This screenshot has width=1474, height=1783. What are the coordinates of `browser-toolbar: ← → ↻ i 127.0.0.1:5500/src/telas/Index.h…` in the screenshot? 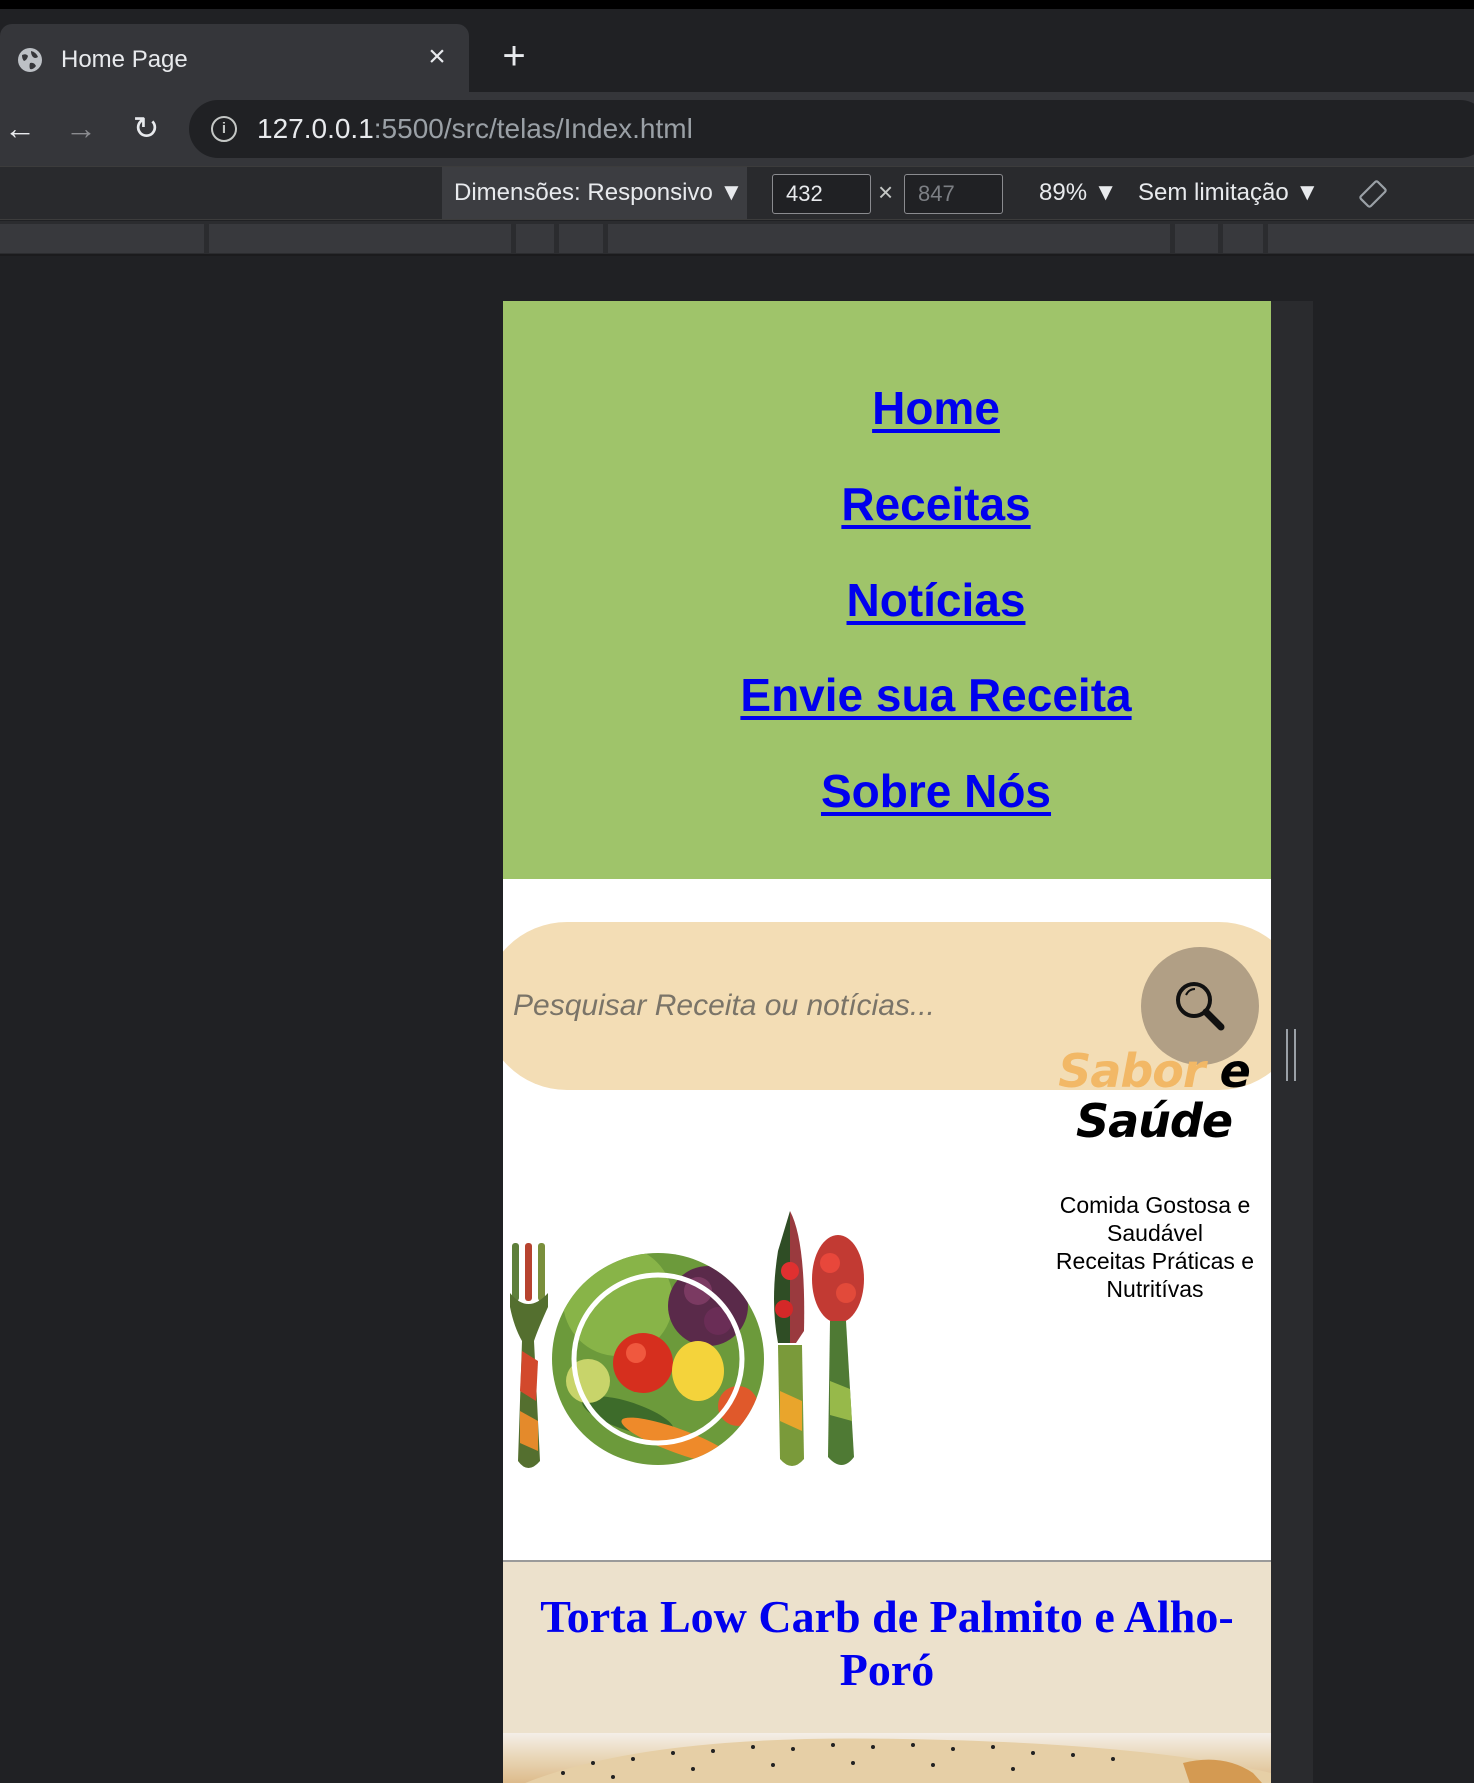 It's located at (737, 129).